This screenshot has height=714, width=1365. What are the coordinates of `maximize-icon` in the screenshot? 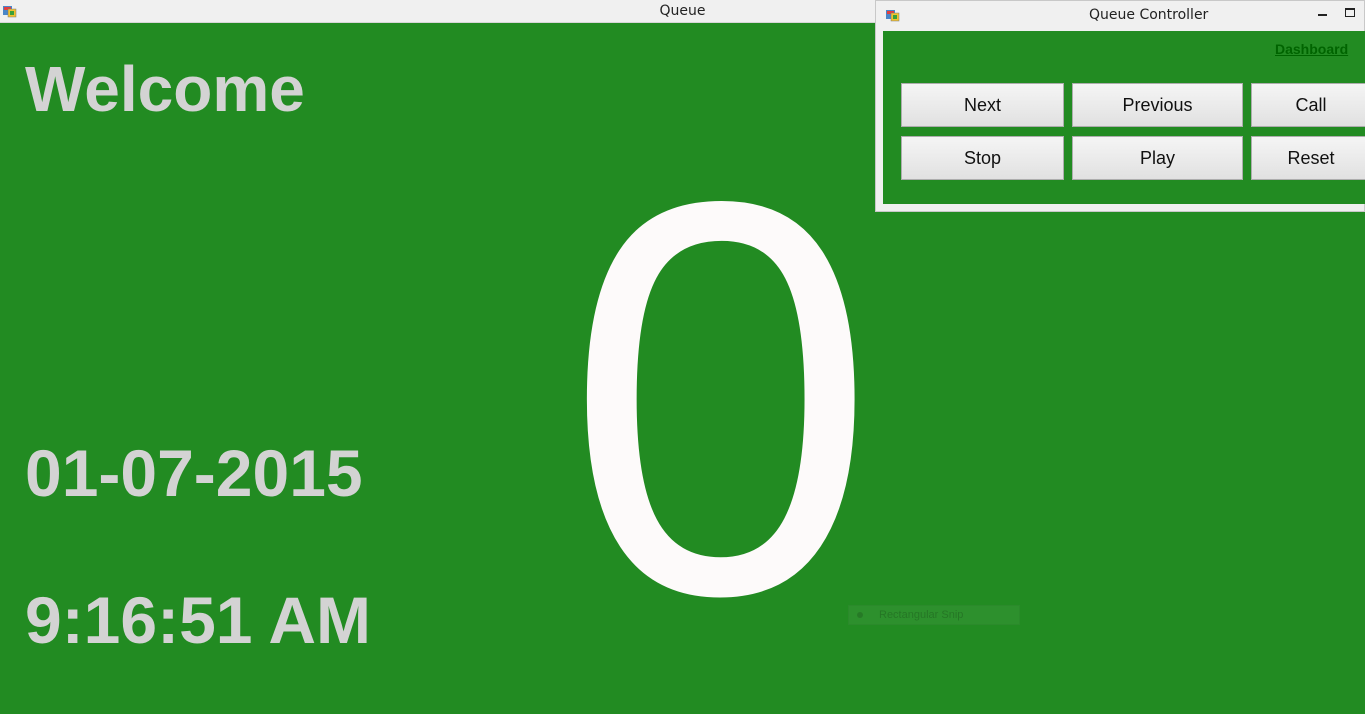 It's located at (1350, 12).